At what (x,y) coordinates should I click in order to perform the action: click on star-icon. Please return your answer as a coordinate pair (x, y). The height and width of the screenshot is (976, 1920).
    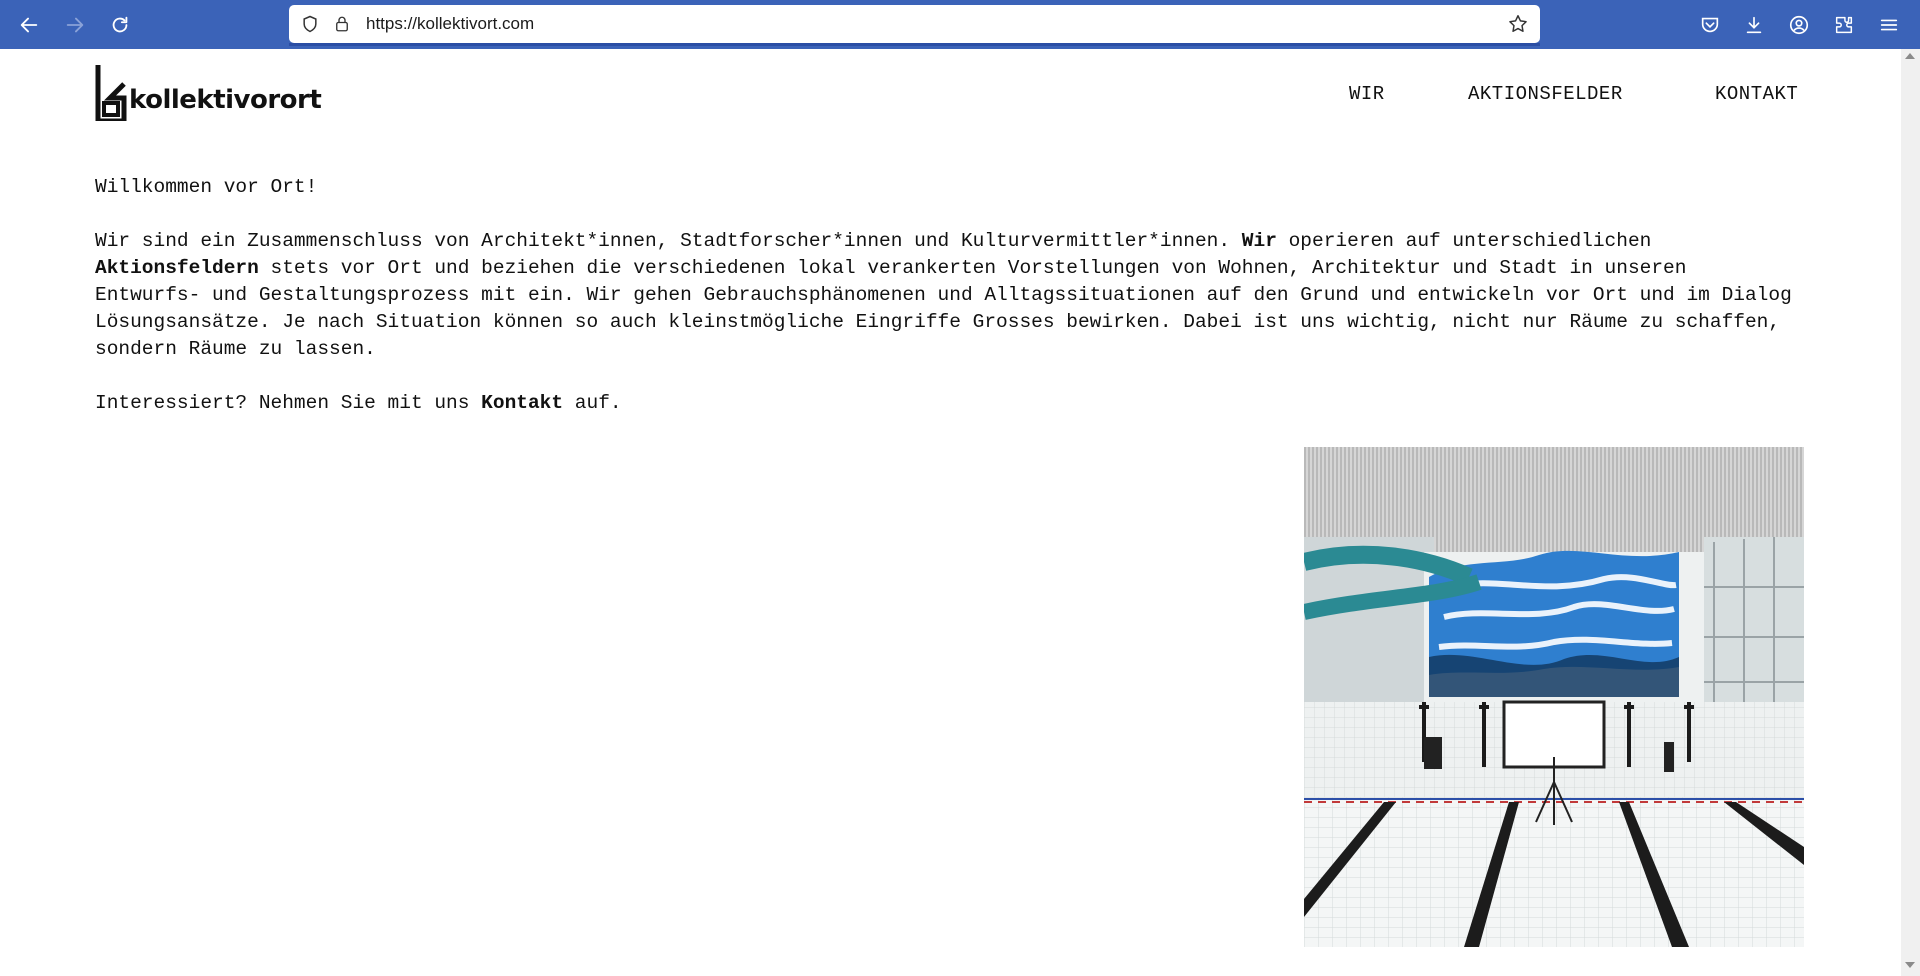
    Looking at the image, I should click on (1518, 24).